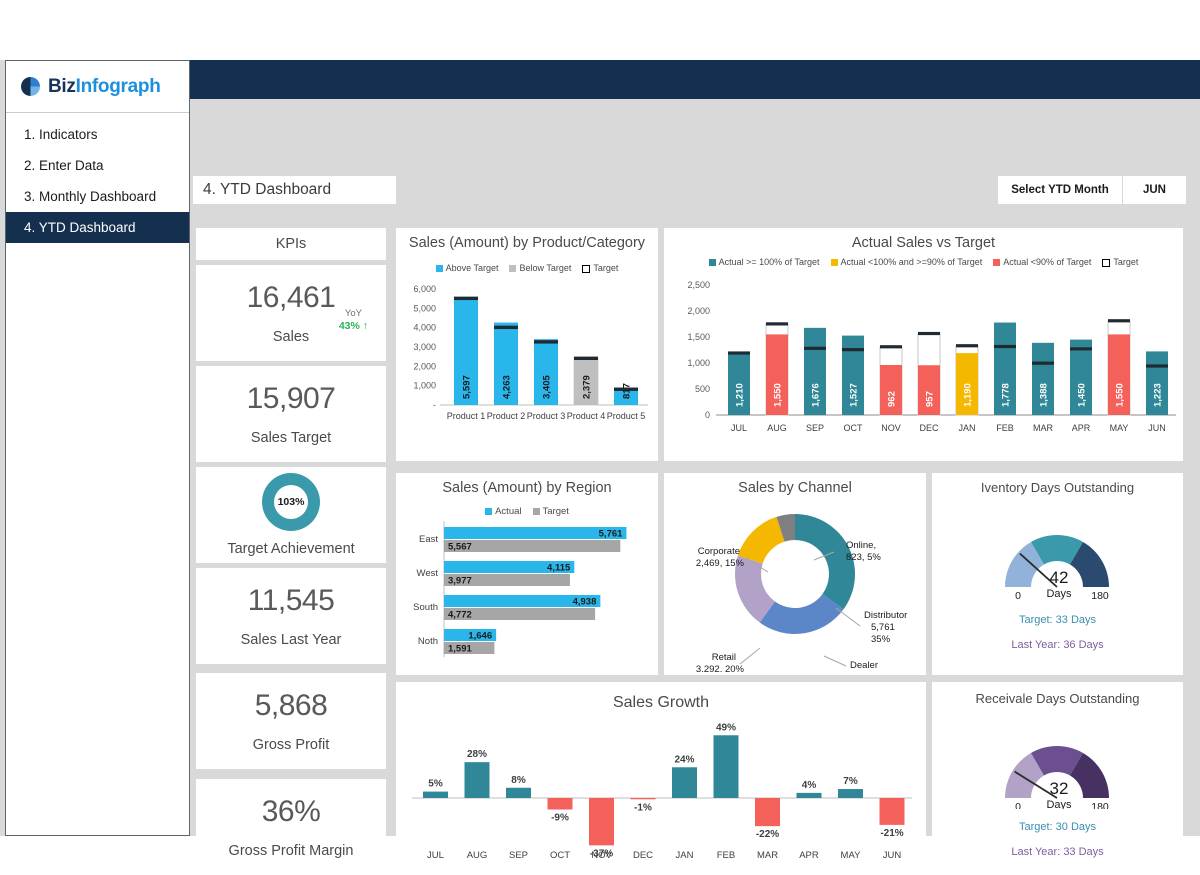  I want to click on sidebar-item-indicators: 1. Indicators, so click(97, 134).